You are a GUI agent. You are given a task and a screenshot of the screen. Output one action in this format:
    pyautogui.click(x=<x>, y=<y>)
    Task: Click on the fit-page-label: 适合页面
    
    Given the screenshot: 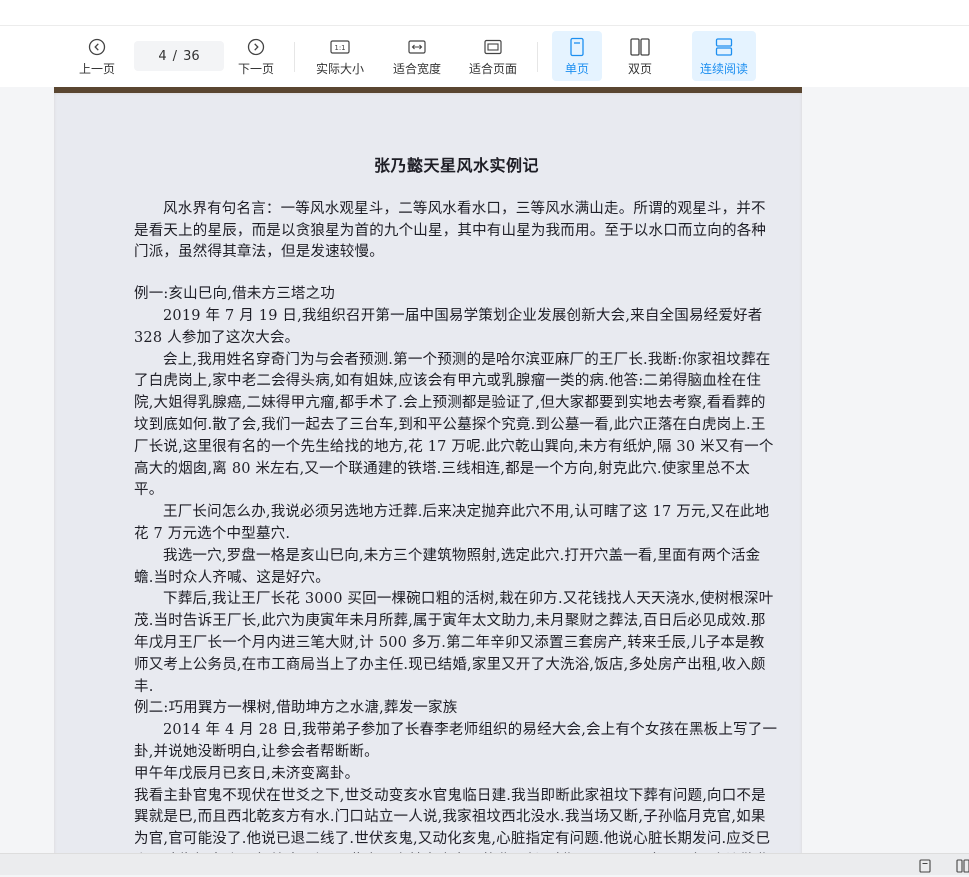 What is the action you would take?
    pyautogui.click(x=492, y=68)
    